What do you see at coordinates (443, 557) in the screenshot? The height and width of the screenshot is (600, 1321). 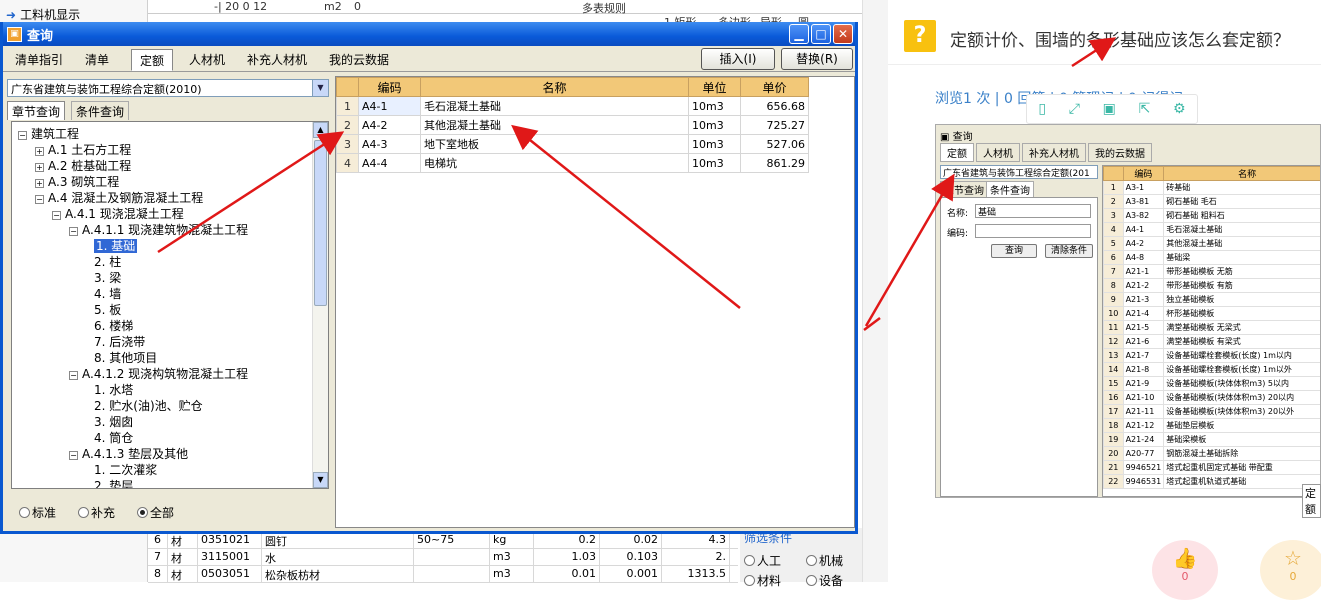 I see `table-row: 7材3115001水m31.030.1032.` at bounding box center [443, 557].